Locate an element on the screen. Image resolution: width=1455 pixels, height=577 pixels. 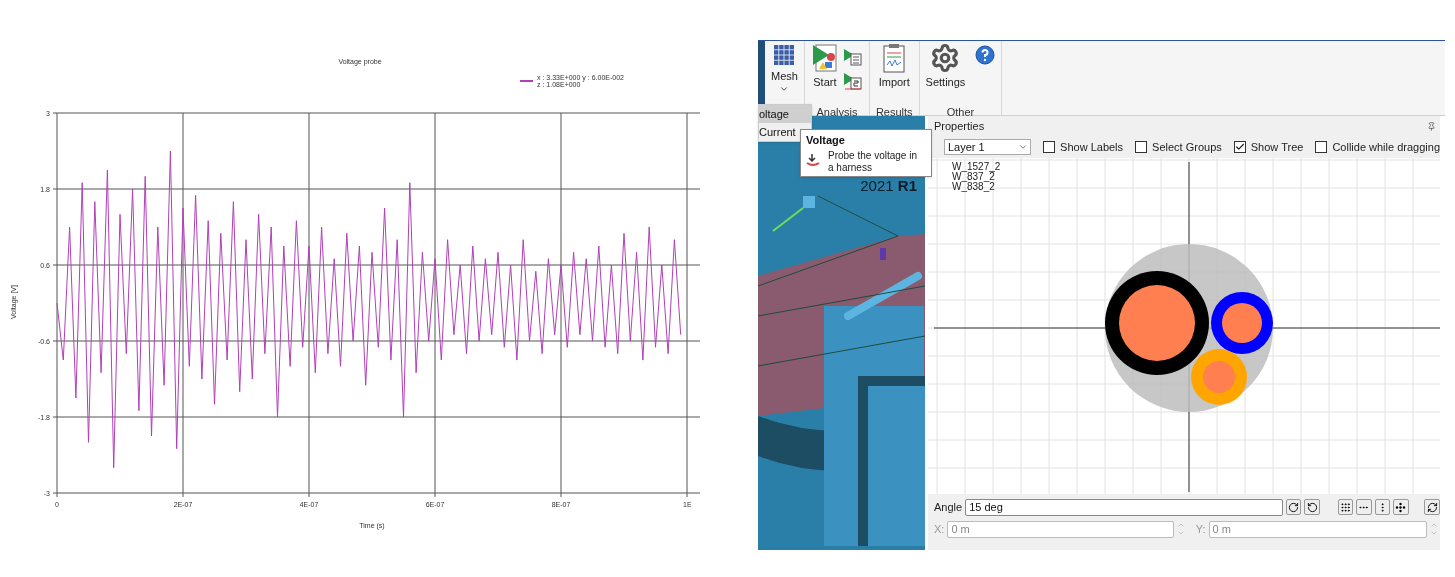
ribbon-group-label: Other is located at coordinates (960, 112).